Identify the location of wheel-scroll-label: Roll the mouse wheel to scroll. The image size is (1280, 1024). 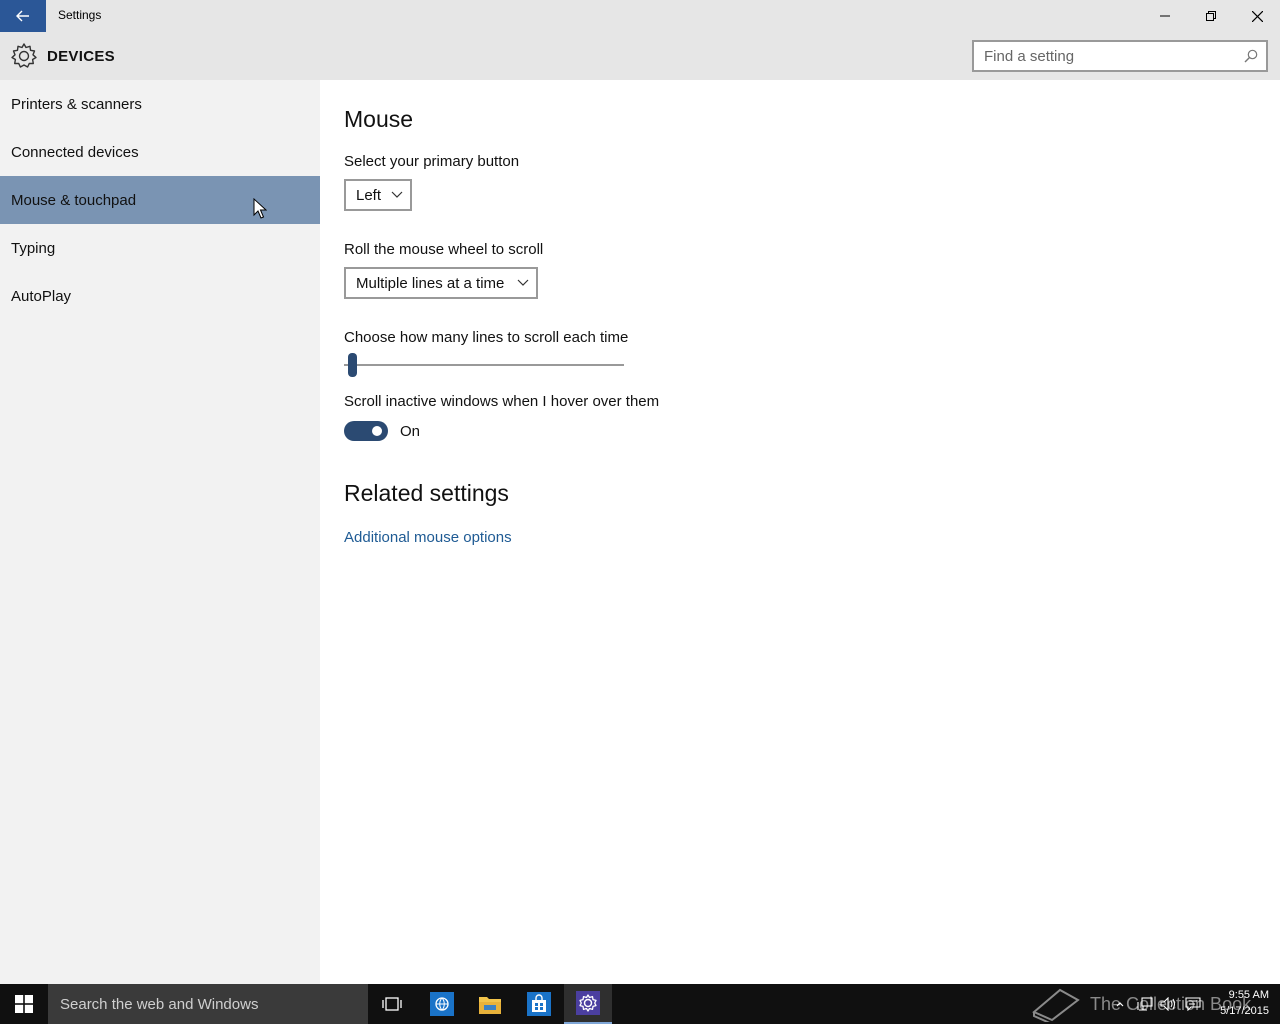
(444, 249).